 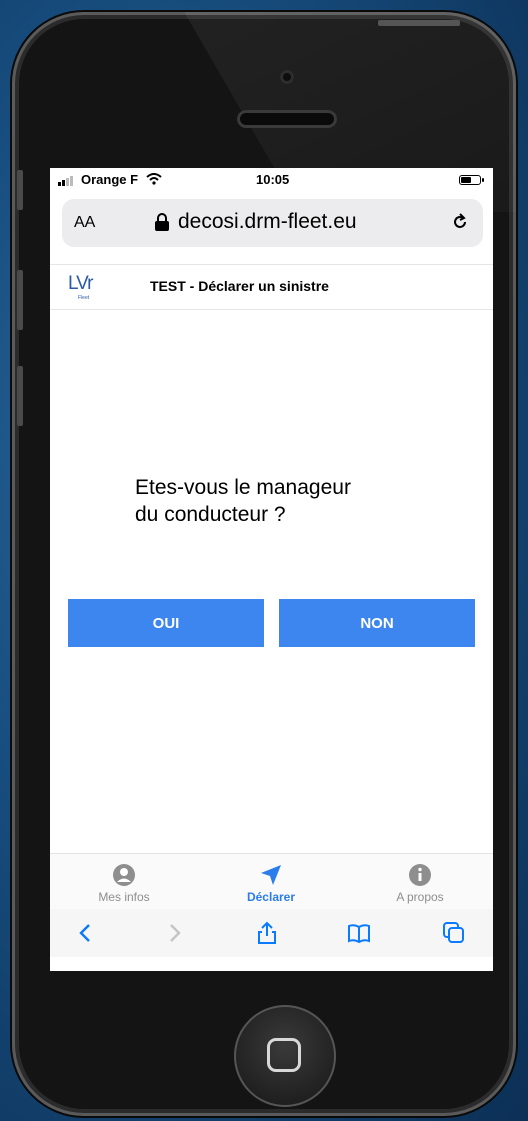 What do you see at coordinates (471, 180) in the screenshot?
I see `battery-icon` at bounding box center [471, 180].